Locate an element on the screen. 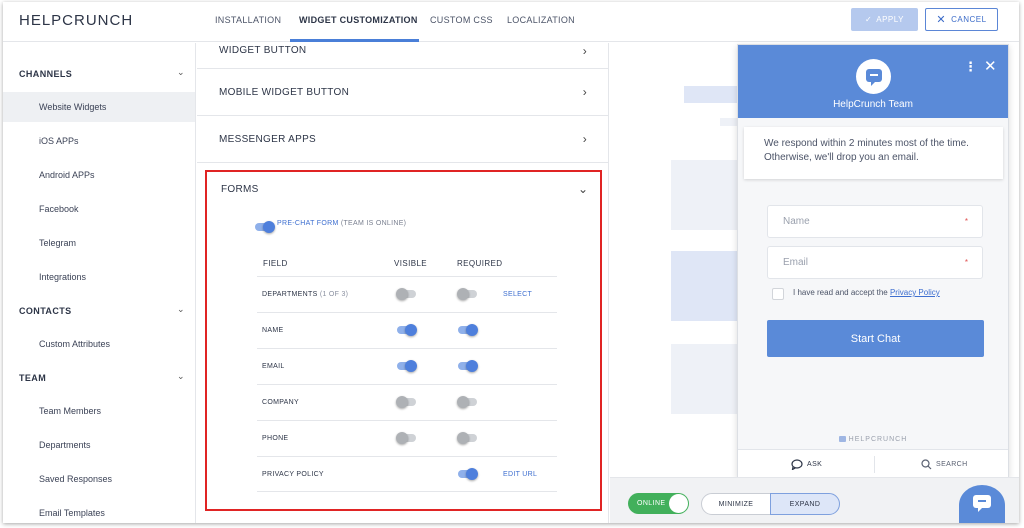 The image size is (1024, 528). table-row: DEPARTMENTS (1 OF 3) SELECT is located at coordinates (407, 294).